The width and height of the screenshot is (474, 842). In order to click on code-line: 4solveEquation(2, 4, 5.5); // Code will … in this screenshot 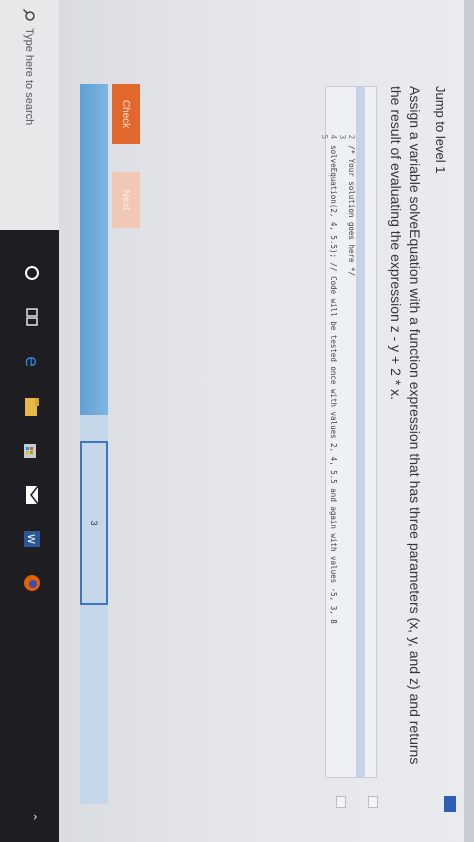, I will do `click(338, 432)`.